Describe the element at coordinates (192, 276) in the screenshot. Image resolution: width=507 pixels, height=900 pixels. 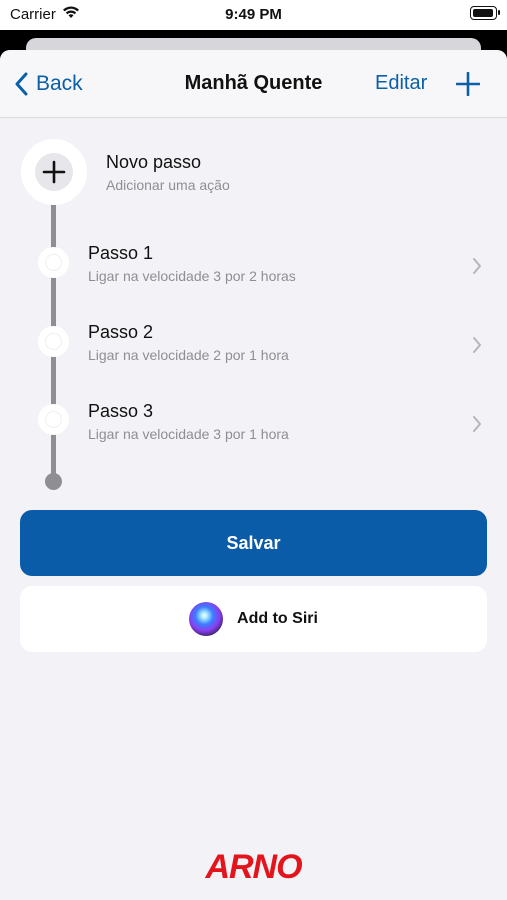
I see `step-subtitle: Ligar na velocidade 3 por 2 horas` at that location.